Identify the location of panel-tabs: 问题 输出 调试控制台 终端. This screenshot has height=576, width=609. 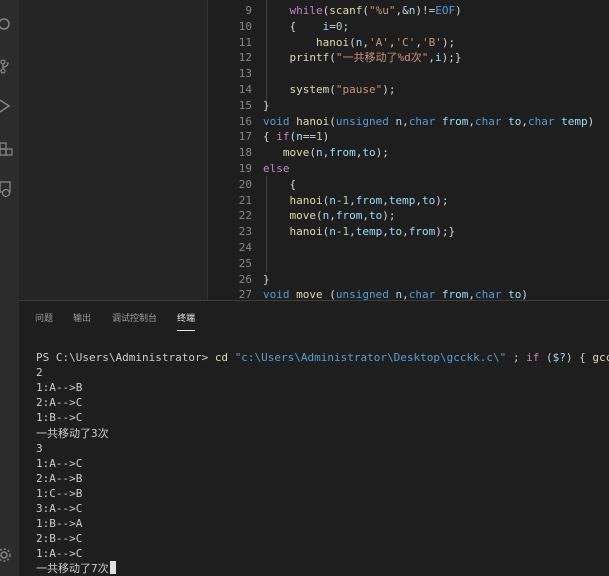
(314, 320).